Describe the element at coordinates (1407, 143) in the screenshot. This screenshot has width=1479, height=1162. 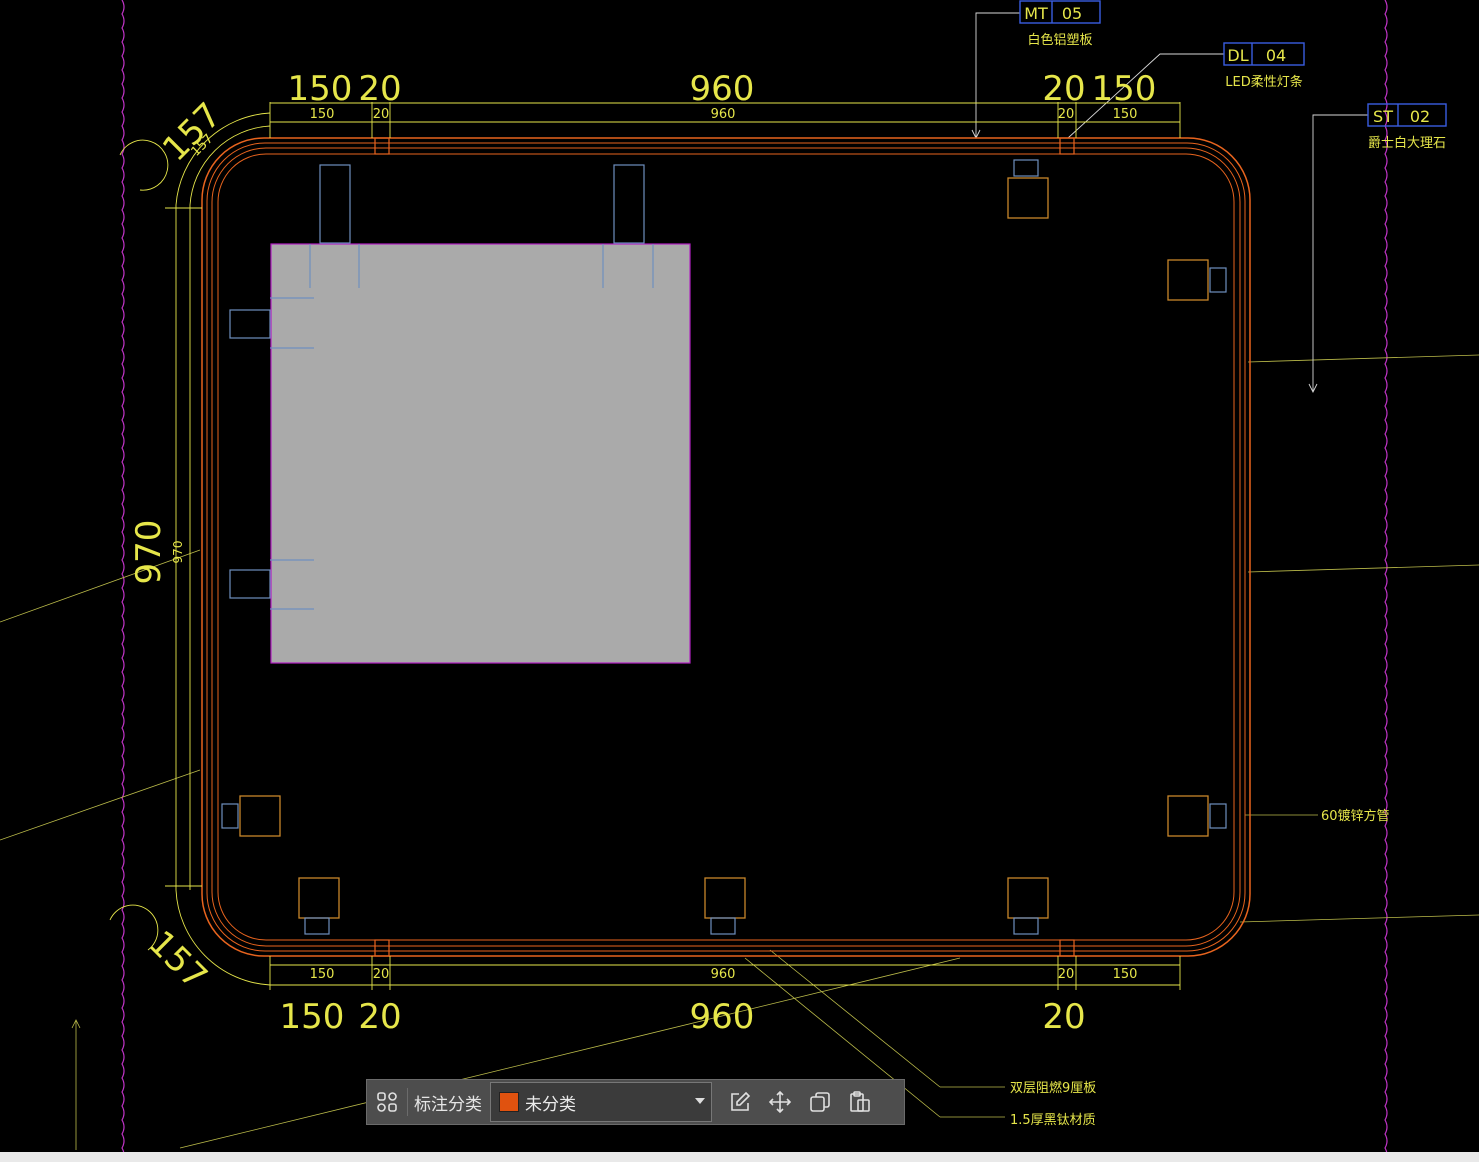
I see `tag-st-desc: 爵士白大理石` at that location.